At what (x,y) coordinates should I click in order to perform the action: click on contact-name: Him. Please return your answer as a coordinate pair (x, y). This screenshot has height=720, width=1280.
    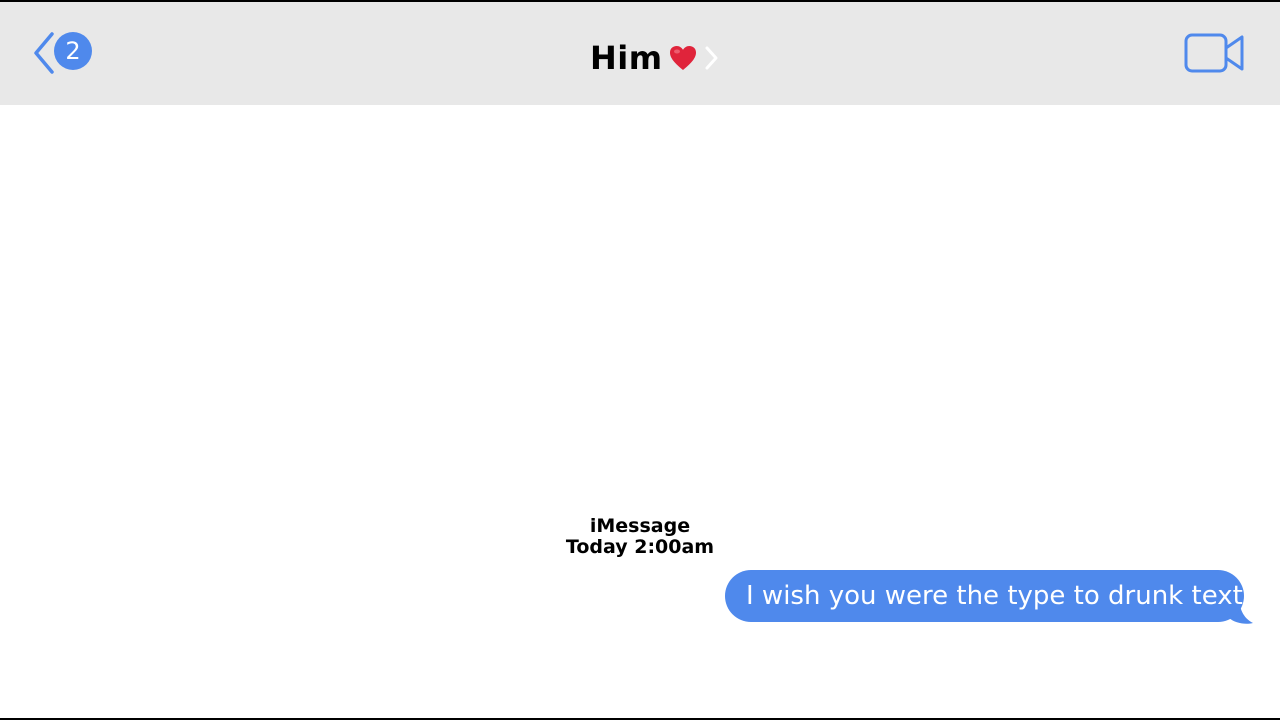
    Looking at the image, I should click on (626, 58).